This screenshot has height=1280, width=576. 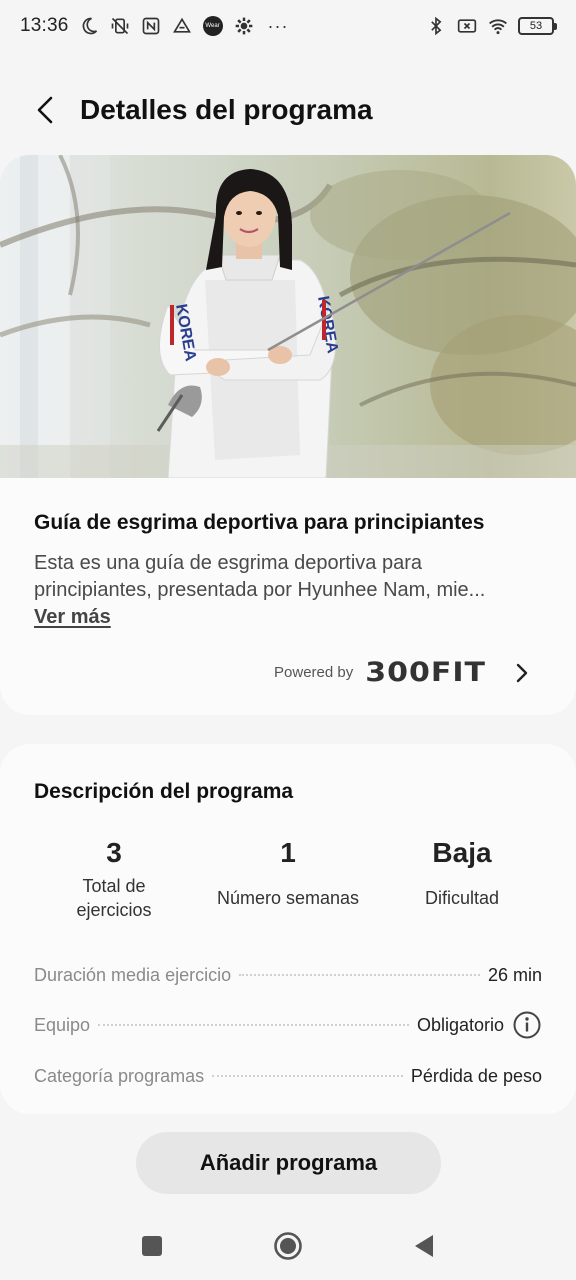 What do you see at coordinates (462, 852) in the screenshot?
I see `stat-value: Baja` at bounding box center [462, 852].